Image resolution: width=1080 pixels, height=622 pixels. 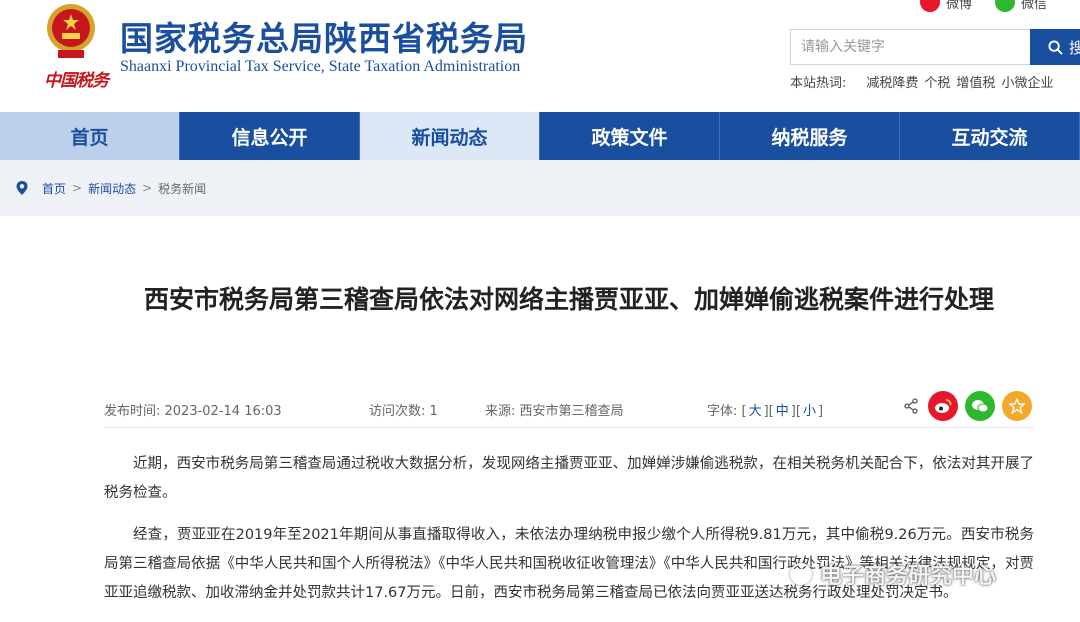 I want to click on search-button-label: 搜, so click(x=1074, y=47).